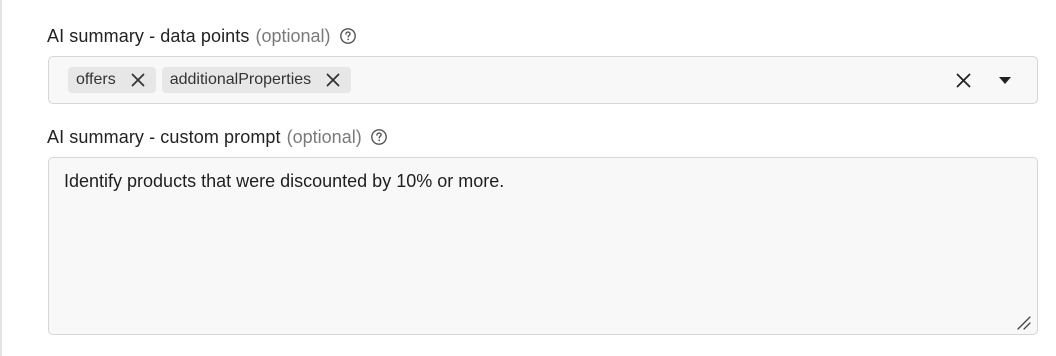 This screenshot has width=1056, height=356. Describe the element at coordinates (96, 79) in the screenshot. I see `chip-label: offers` at that location.